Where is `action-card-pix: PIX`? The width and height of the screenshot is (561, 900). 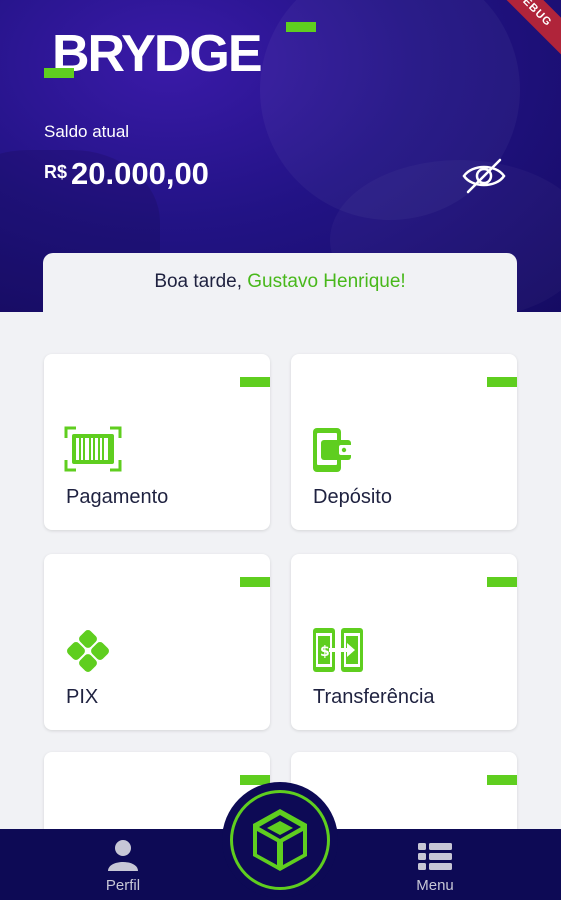 action-card-pix: PIX is located at coordinates (157, 642).